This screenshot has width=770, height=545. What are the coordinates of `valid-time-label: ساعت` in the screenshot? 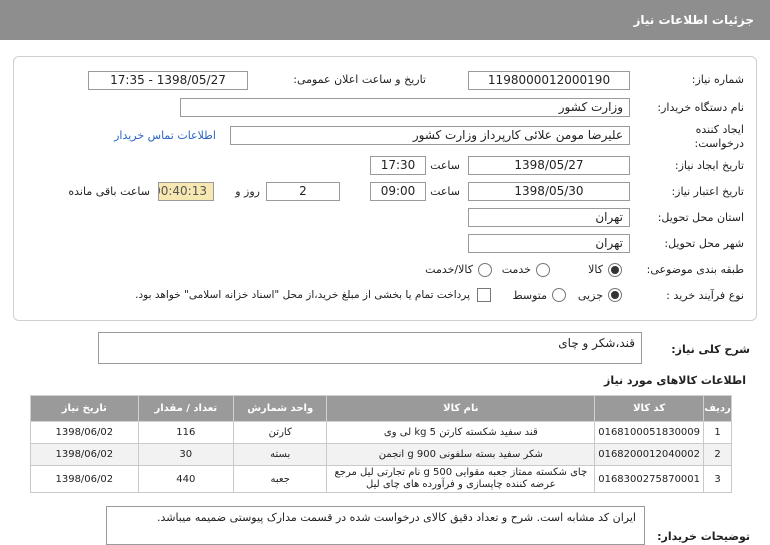 It's located at (445, 191).